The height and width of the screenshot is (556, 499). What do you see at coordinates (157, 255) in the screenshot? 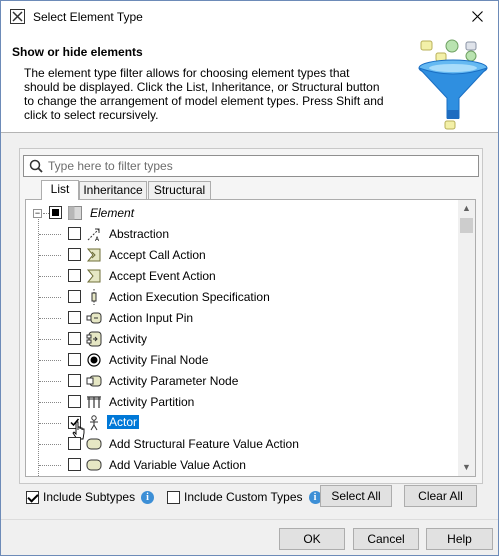
I see `tree-item-label: Accept Call Action` at bounding box center [157, 255].